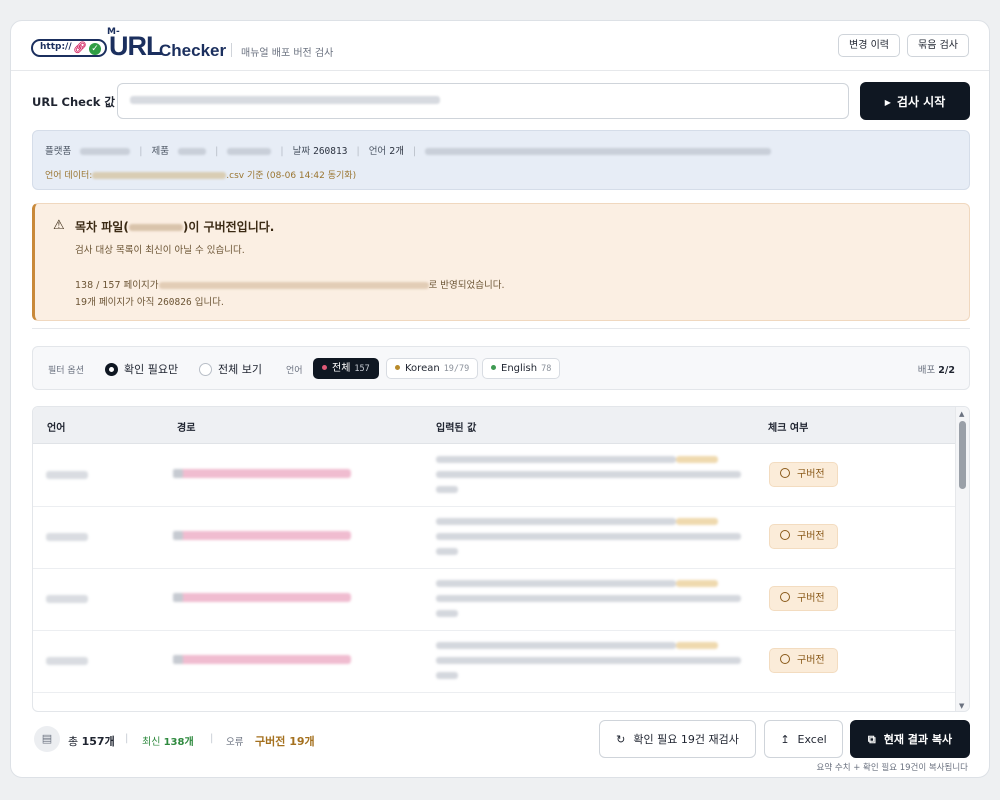  What do you see at coordinates (235, 742) in the screenshot?
I see `stat-error-label: 오류` at bounding box center [235, 742].